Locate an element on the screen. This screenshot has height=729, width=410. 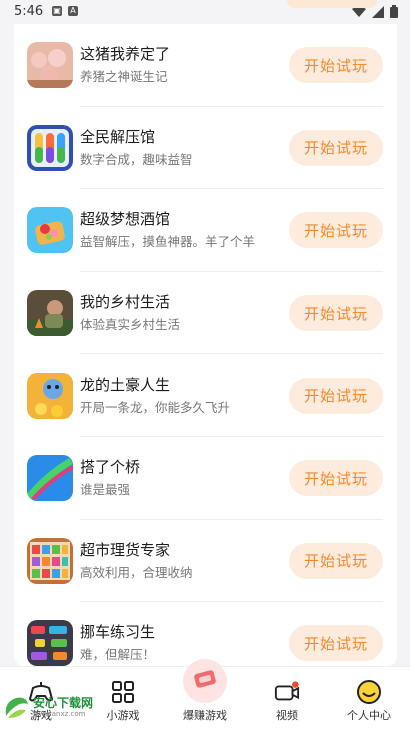
game-description: 益智解压，摸鱼神器。羊了个羊 is located at coordinates (168, 242).